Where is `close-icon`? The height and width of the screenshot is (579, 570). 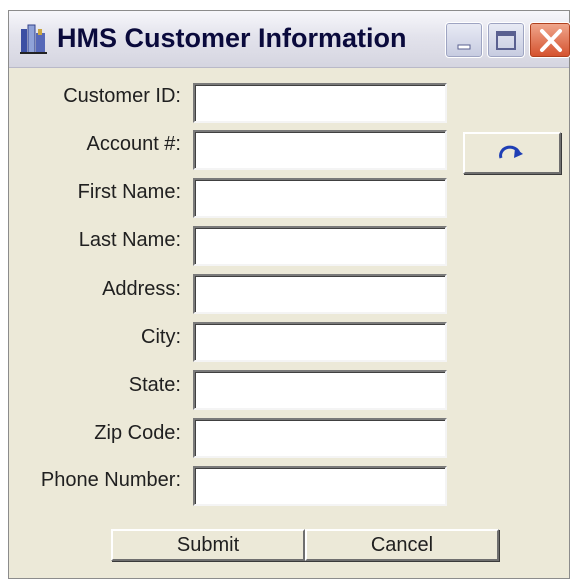
close-icon is located at coordinates (551, 40).